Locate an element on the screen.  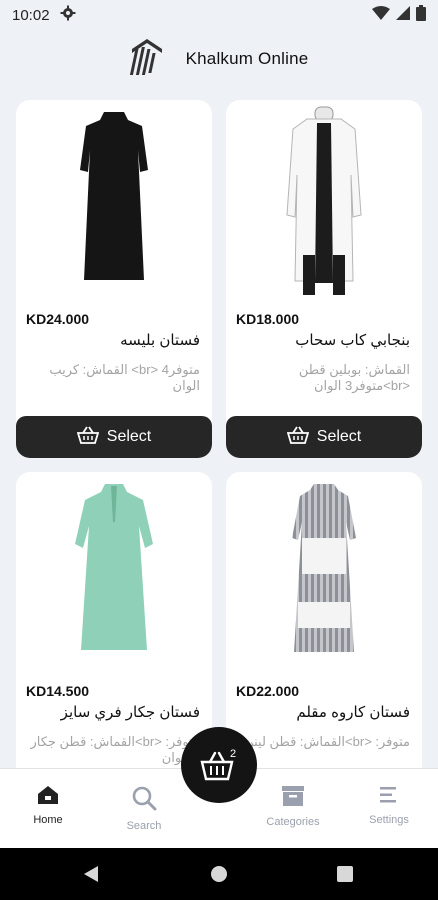
product-description: متوفر: <br>القماش: قطن جكار 4 الوان is located at coordinates (115, 749).